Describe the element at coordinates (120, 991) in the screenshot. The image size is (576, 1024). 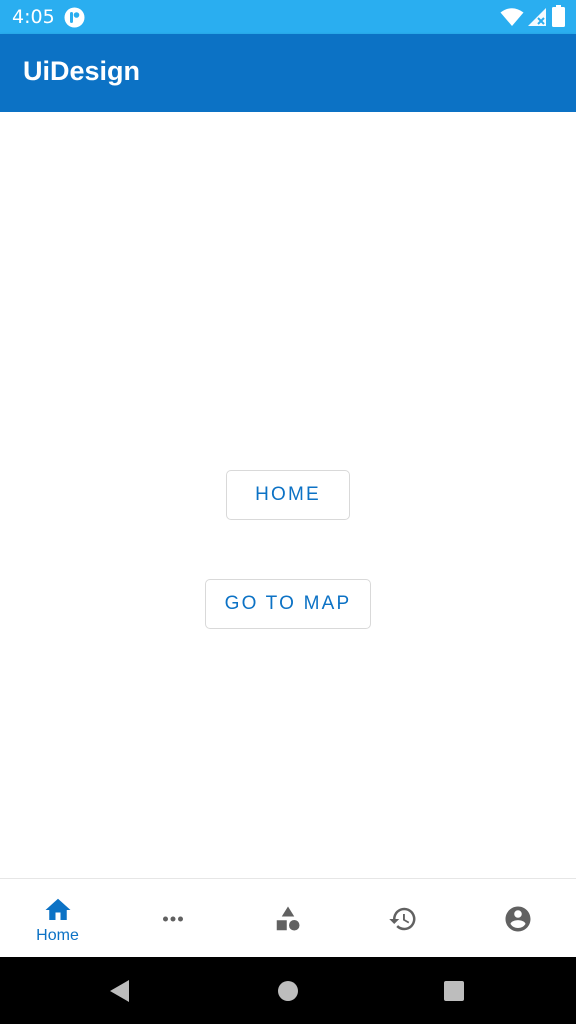
I see `back-triangle-icon` at that location.